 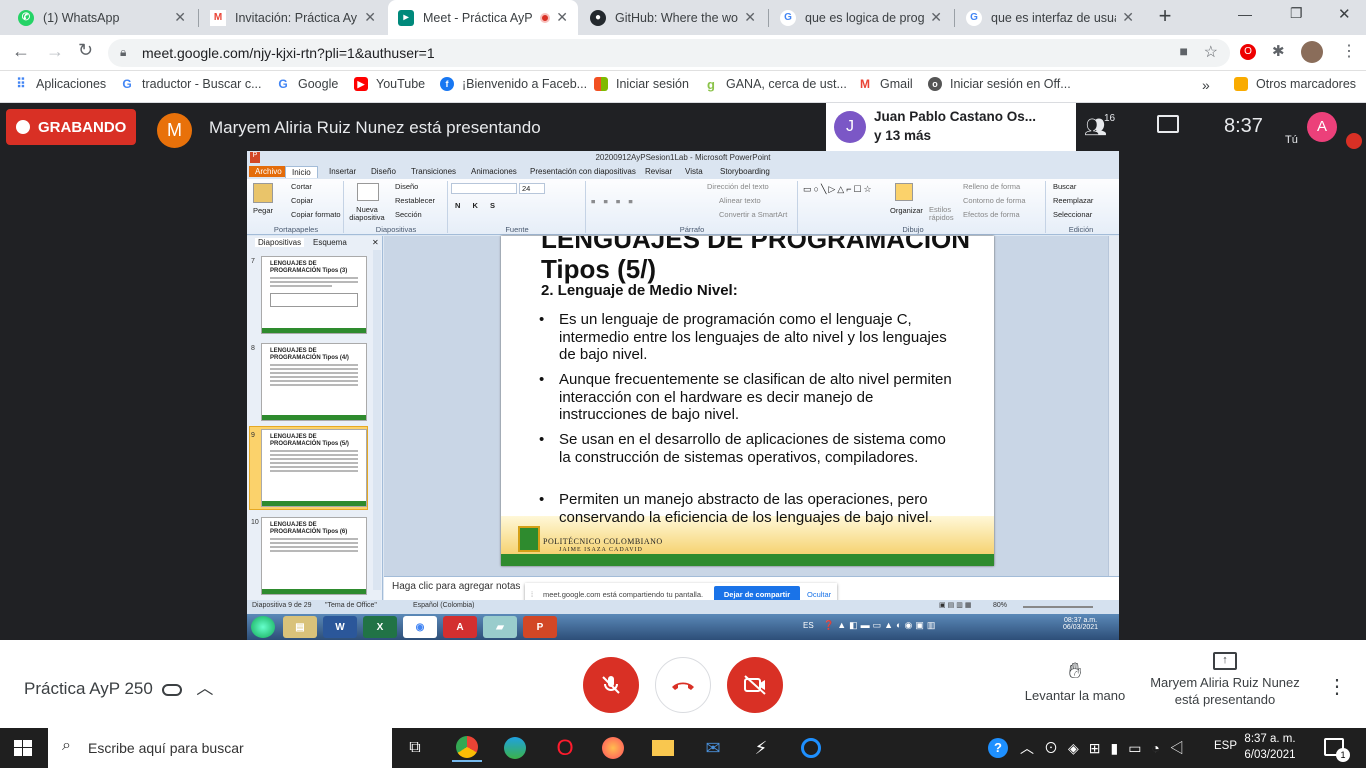 I want to click on system-tray-icons: ︿⊙◈⊞▮▭◔◁, so click(x=1107, y=748).